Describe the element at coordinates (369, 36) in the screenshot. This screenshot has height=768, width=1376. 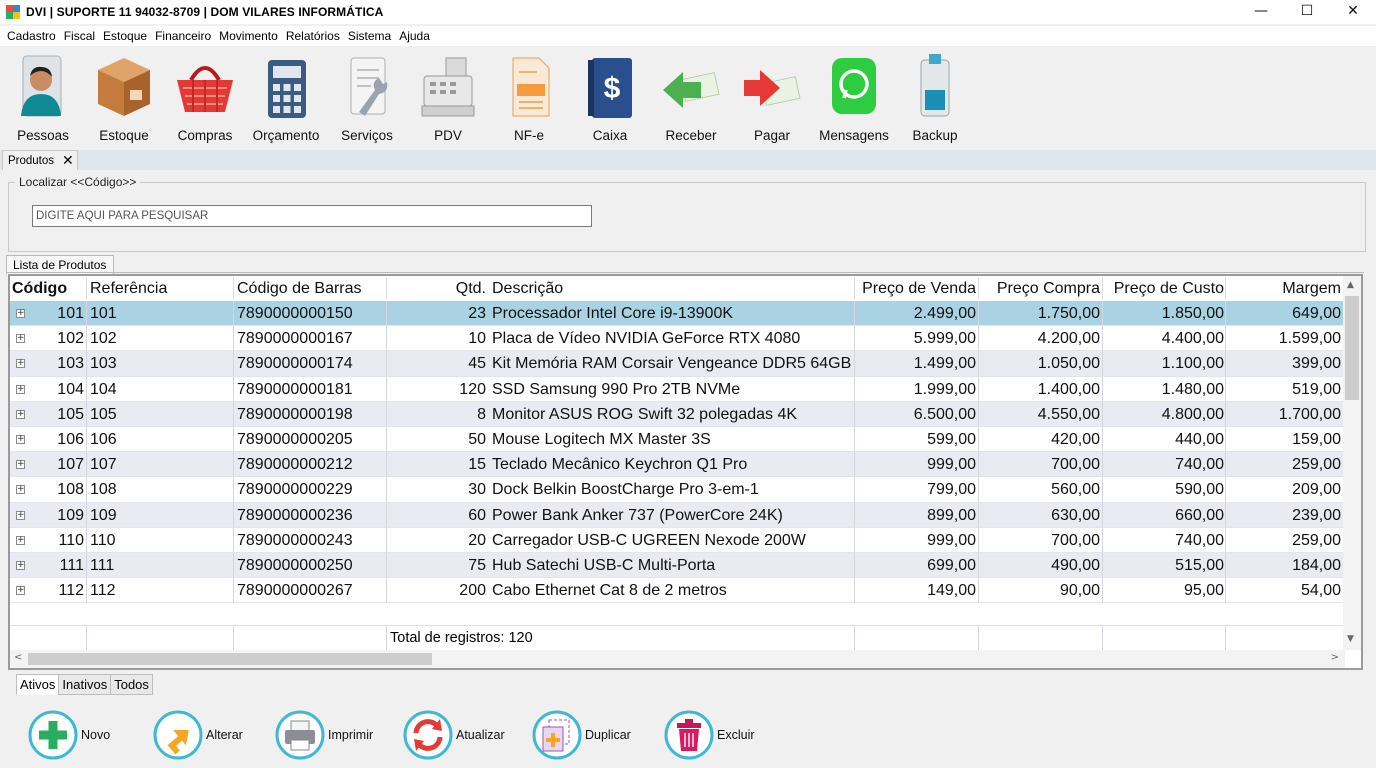
I see `menu-sistema: Sistema` at that location.